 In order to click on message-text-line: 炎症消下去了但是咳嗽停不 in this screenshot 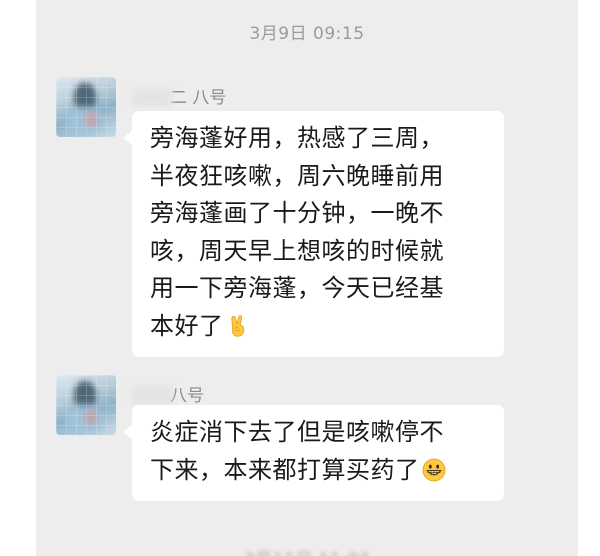, I will do `click(297, 432)`.